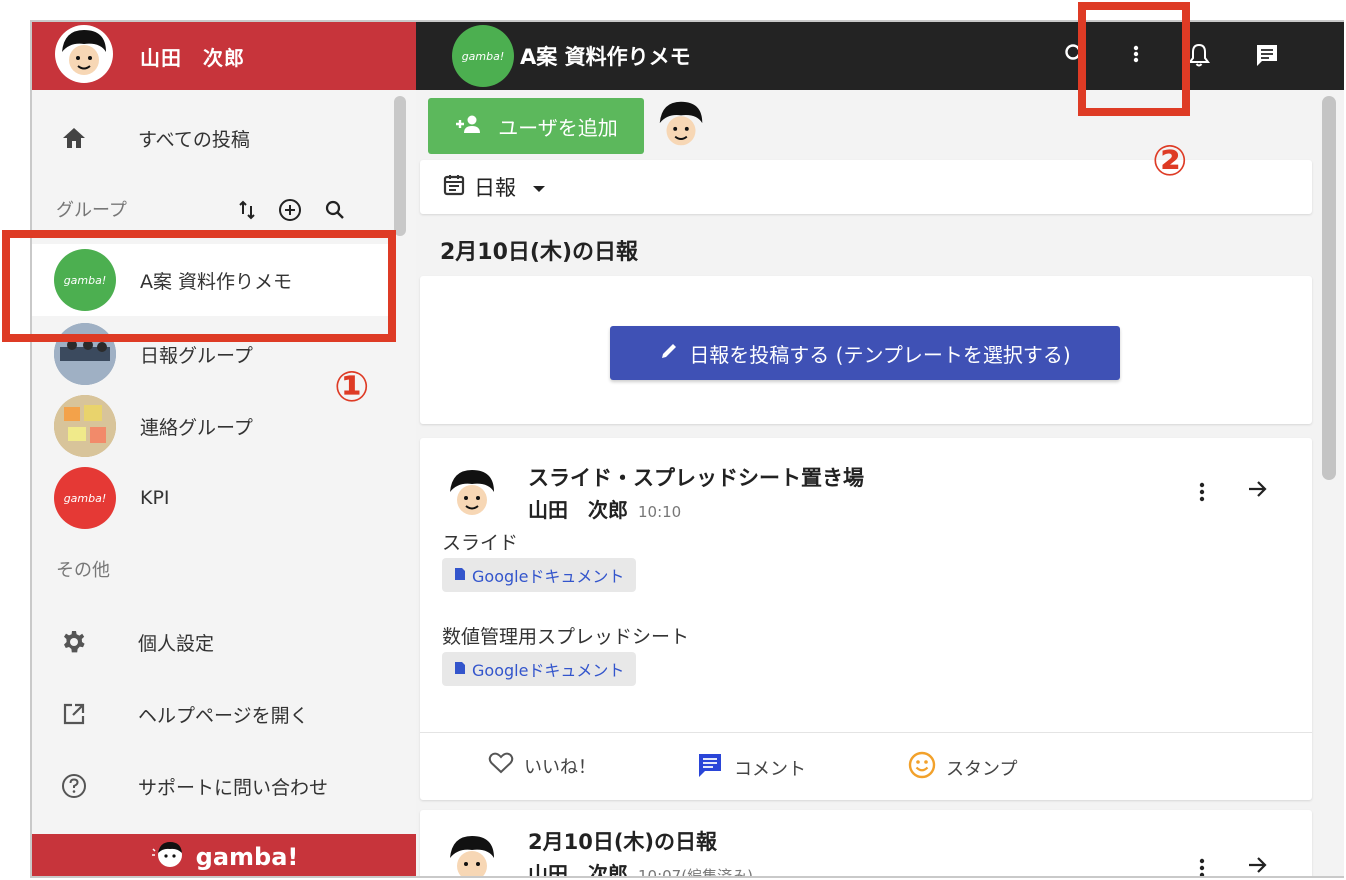 This screenshot has width=1346, height=880. What do you see at coordinates (1267, 55) in the screenshot?
I see `chat-icon` at bounding box center [1267, 55].